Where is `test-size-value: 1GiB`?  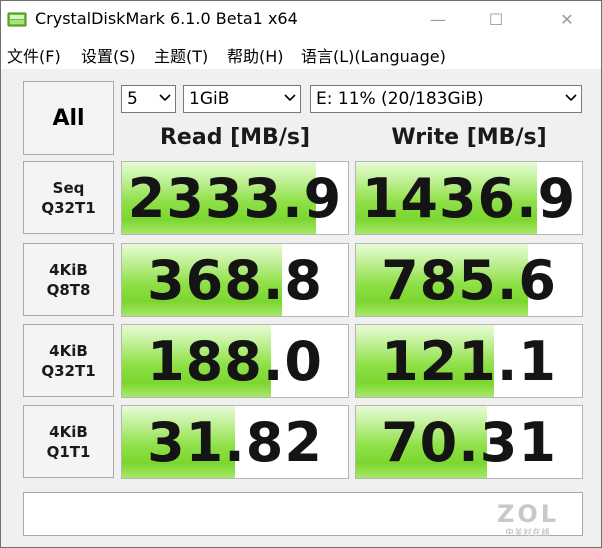
test-size-value: 1GiB is located at coordinates (209, 99).